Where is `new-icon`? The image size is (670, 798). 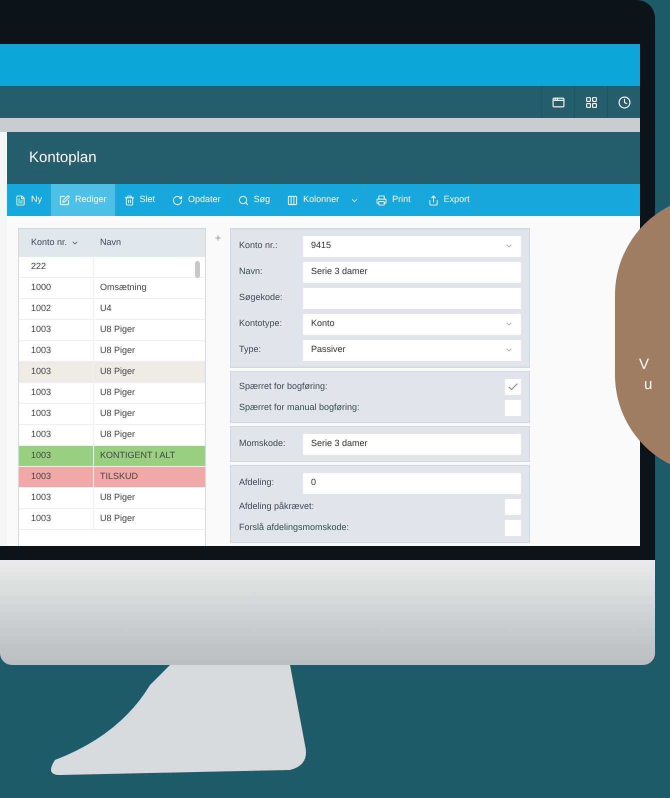 new-icon is located at coordinates (20, 200).